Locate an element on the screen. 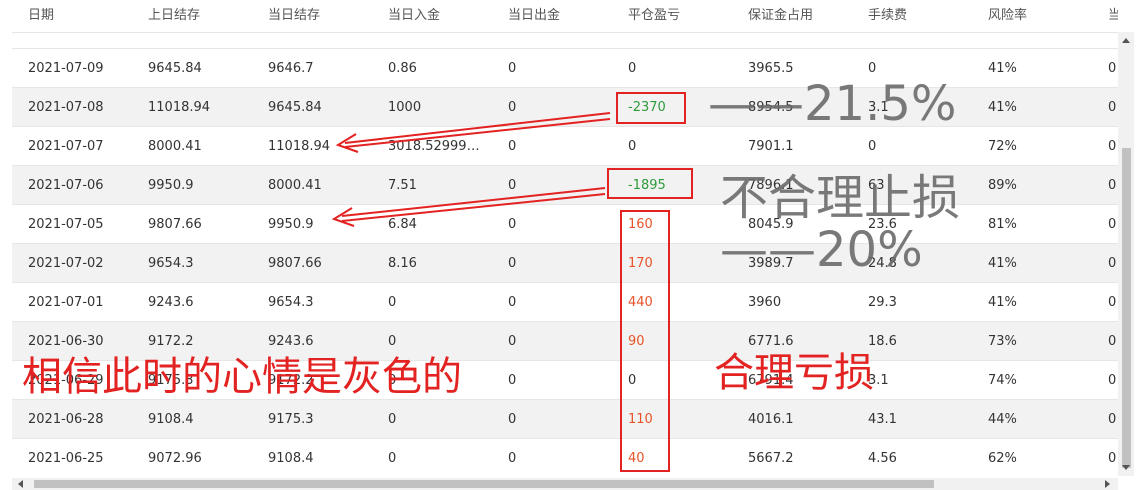  annotation-mood: 相信此时的心情是灰色的 is located at coordinates (242, 377).